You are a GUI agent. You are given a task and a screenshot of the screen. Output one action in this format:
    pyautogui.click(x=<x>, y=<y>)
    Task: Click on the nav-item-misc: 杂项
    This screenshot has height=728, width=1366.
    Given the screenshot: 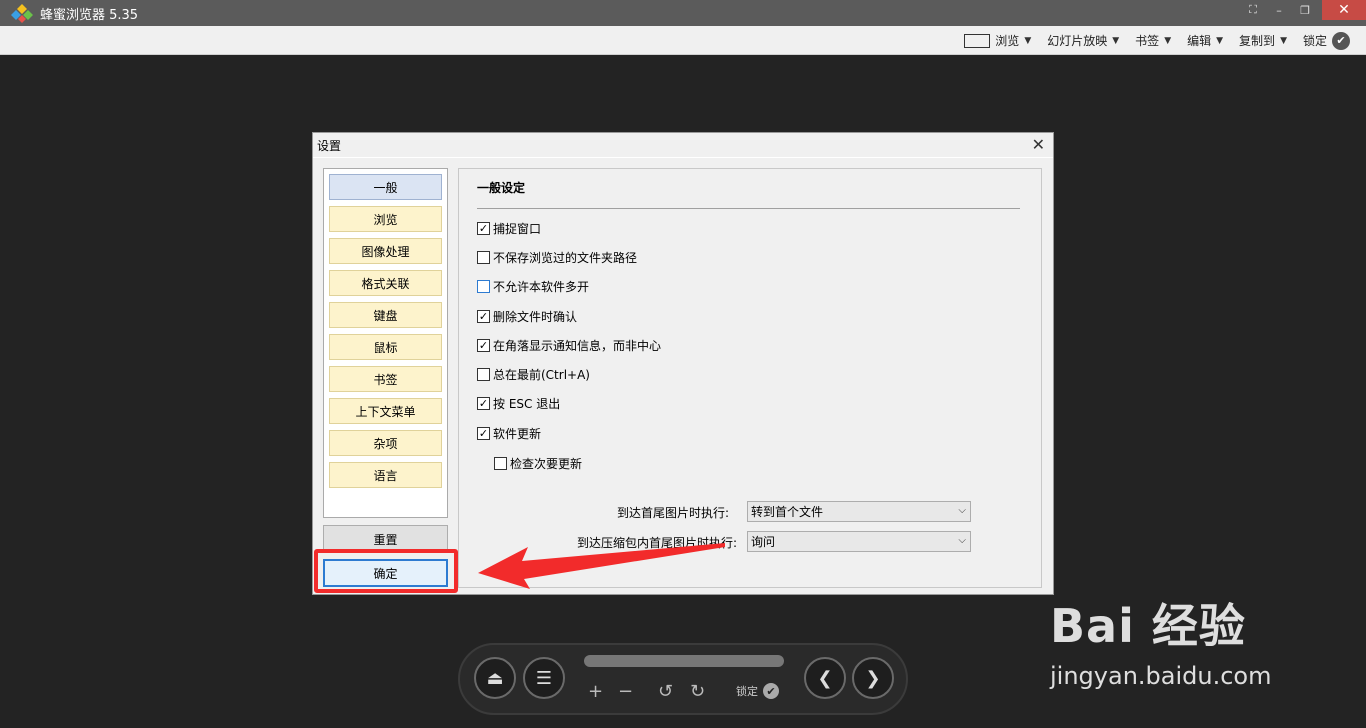 What is the action you would take?
    pyautogui.click(x=385, y=443)
    